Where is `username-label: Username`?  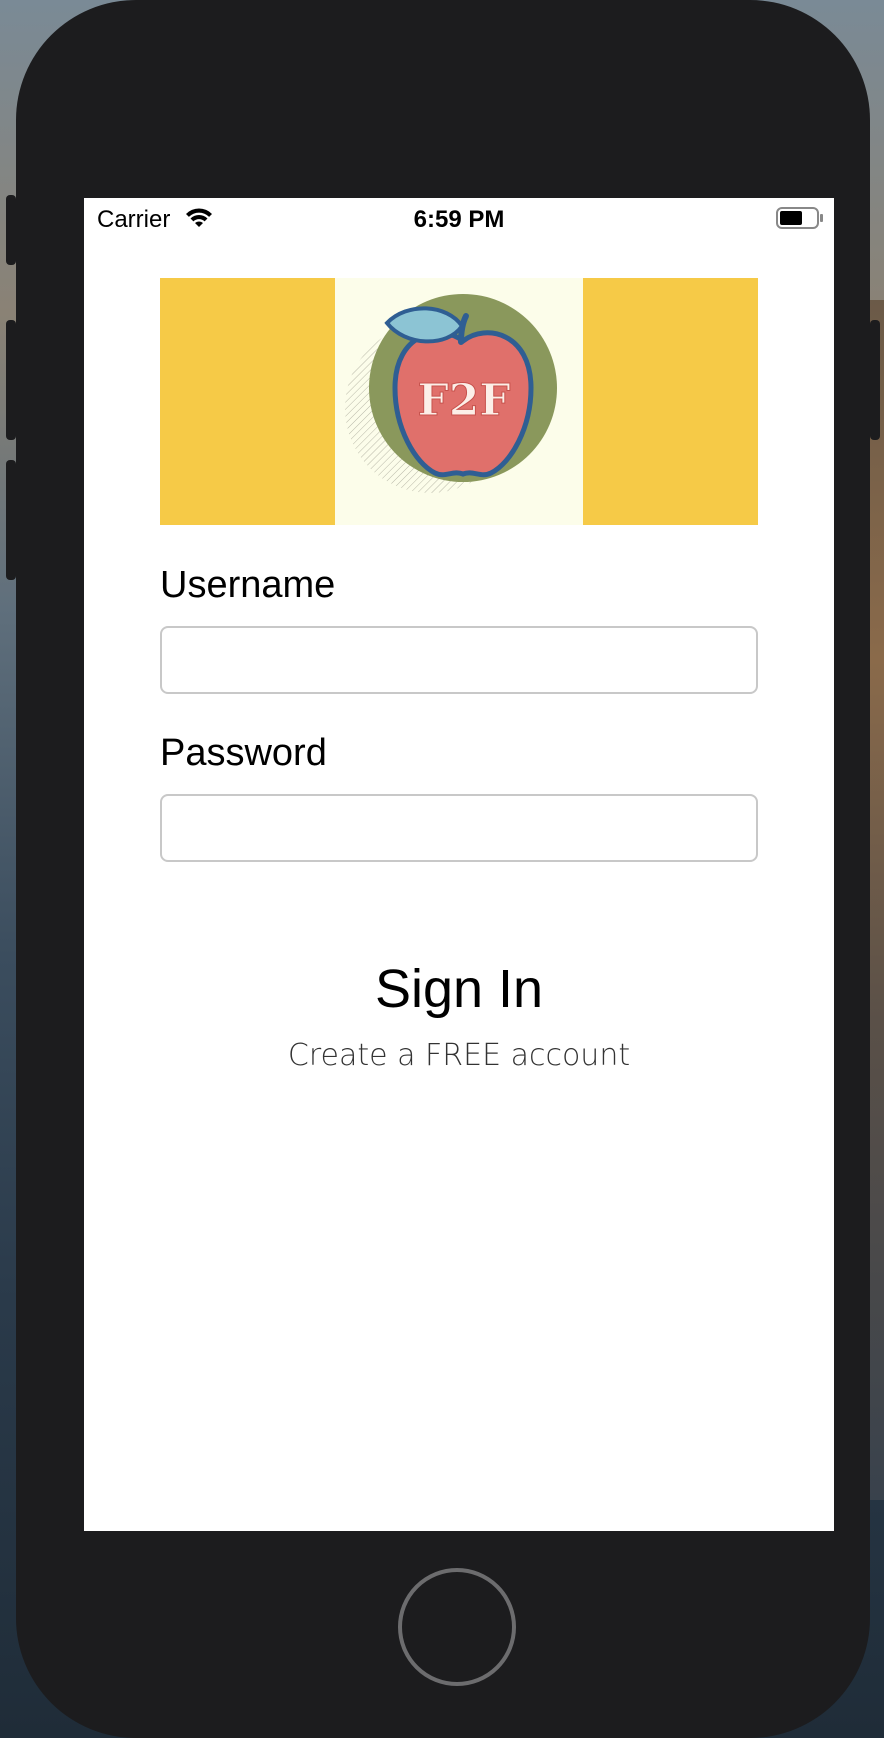
username-label: Username is located at coordinates (248, 585).